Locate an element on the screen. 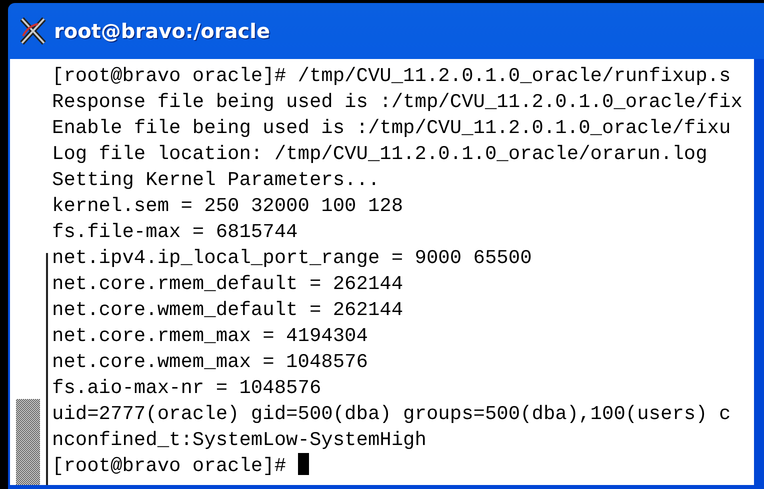  terminal-line: uid=2777(oracle) gid=500(dba) groups=500(dba),100(users) c is located at coordinates (391, 414).